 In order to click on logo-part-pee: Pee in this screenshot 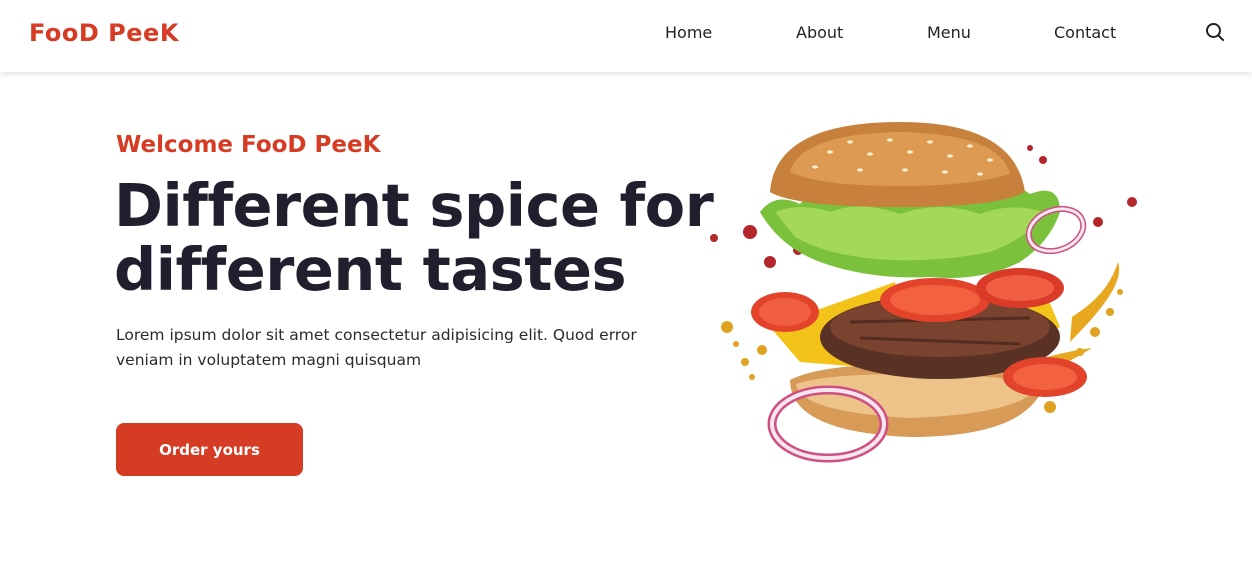, I will do `click(129, 33)`.